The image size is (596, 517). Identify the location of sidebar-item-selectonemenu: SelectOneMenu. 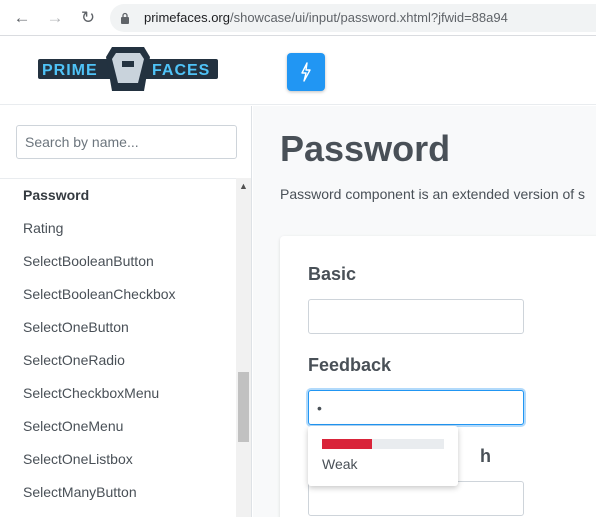
(118, 426).